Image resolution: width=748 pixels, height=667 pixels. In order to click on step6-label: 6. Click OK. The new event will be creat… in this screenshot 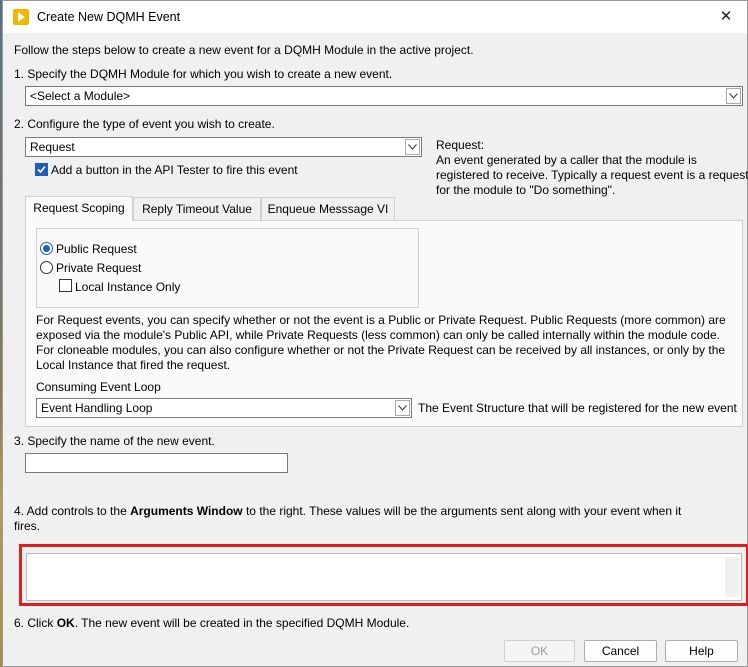, I will do `click(211, 623)`.